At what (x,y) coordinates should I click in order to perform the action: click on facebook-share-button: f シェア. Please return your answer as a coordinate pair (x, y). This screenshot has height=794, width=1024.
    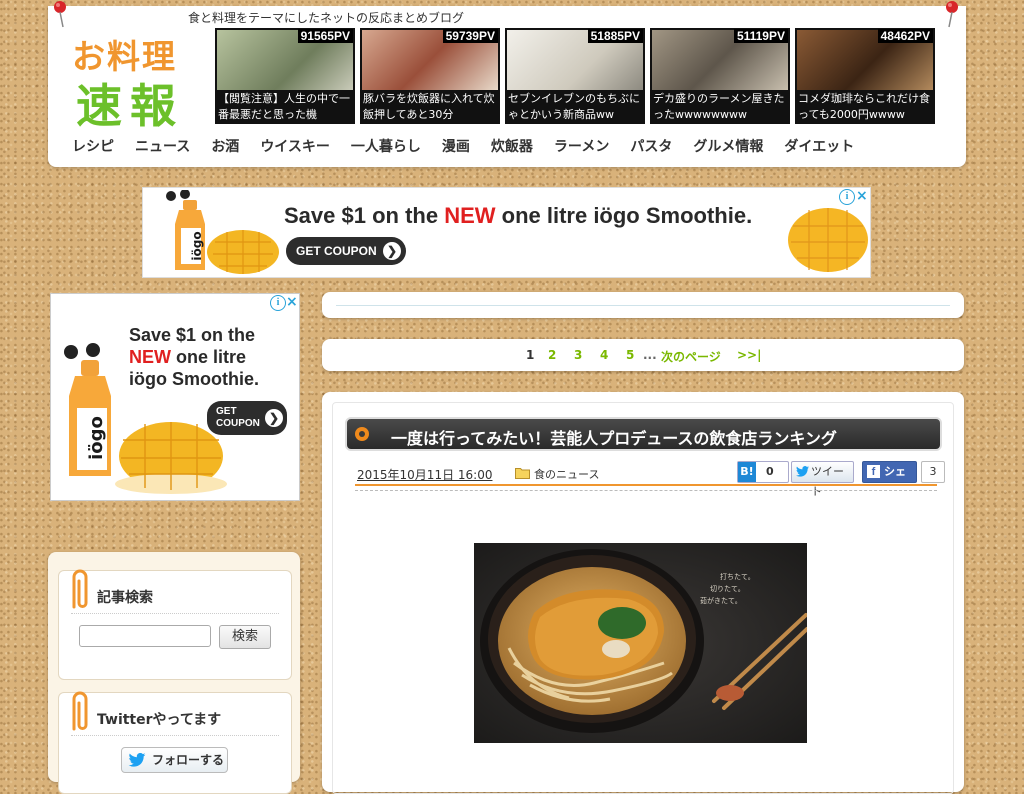
    Looking at the image, I should click on (889, 479).